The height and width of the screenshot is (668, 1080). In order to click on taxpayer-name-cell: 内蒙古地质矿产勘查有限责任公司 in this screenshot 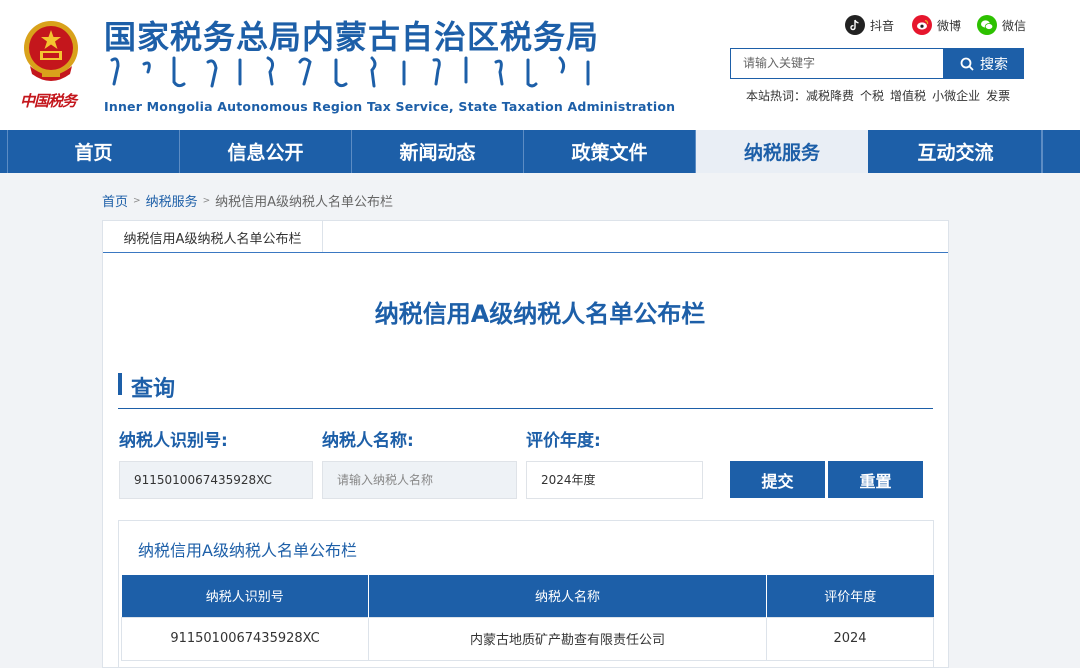, I will do `click(567, 638)`.